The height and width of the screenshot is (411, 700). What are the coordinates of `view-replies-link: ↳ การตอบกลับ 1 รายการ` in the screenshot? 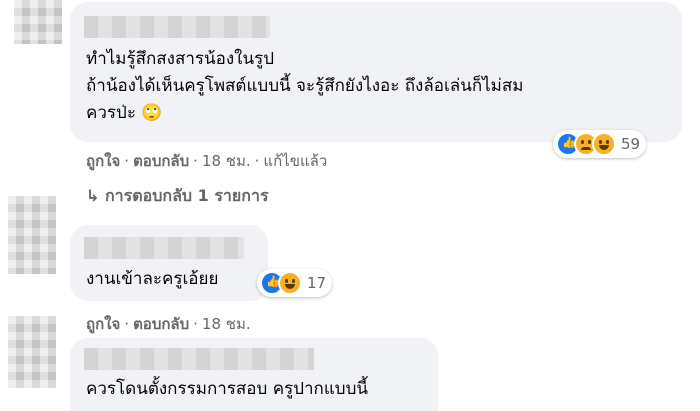 It's located at (177, 196).